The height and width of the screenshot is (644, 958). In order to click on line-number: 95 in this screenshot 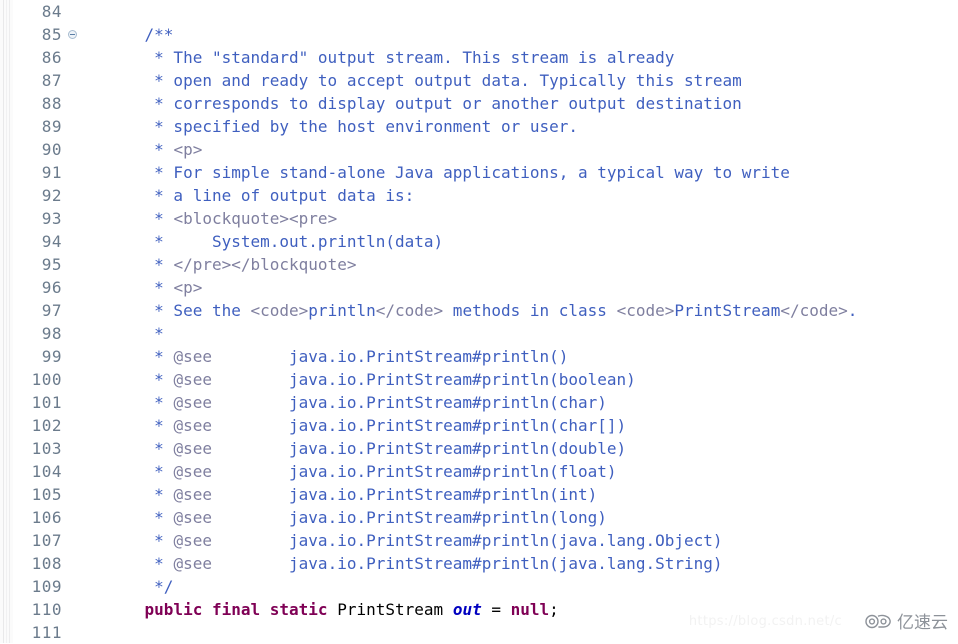, I will do `click(51, 264)`.